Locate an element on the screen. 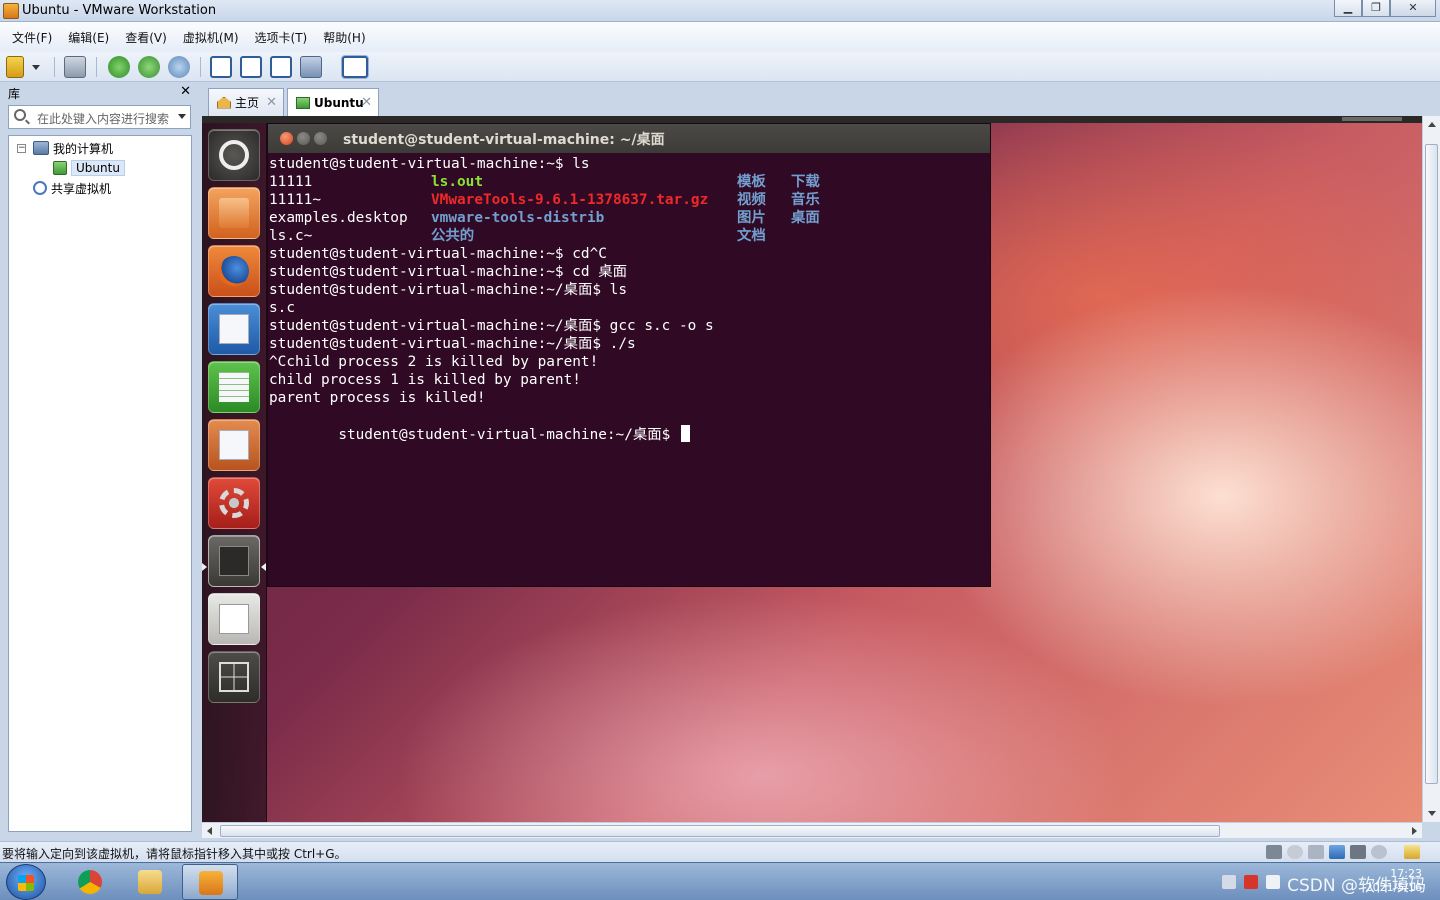 Image resolution: width=1440 pixels, height=900 pixels. tree-item-ubuntu: Ubuntu is located at coordinates (89, 168).